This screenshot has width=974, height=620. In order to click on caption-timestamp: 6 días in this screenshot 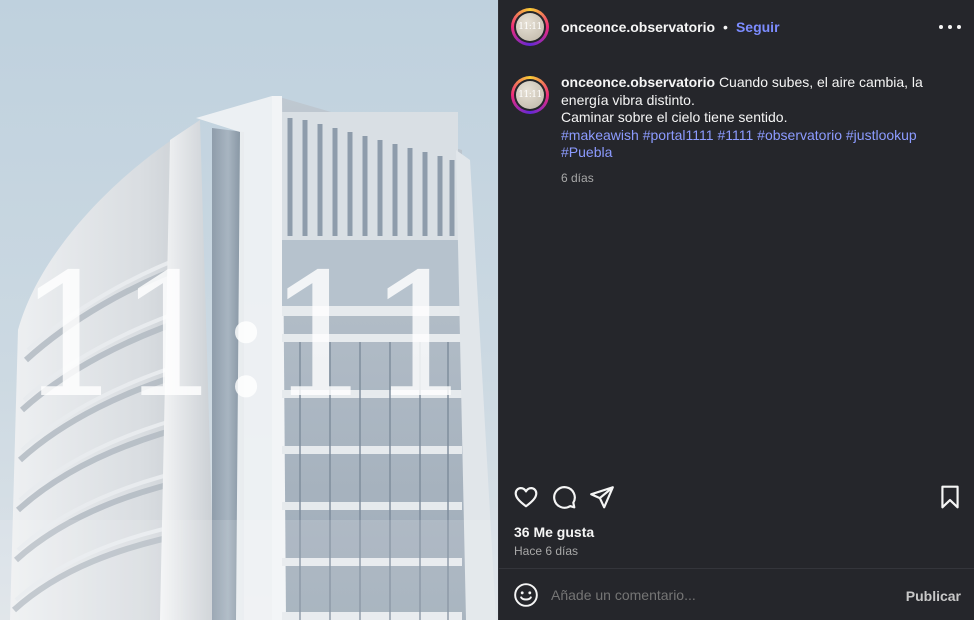, I will do `click(761, 179)`.